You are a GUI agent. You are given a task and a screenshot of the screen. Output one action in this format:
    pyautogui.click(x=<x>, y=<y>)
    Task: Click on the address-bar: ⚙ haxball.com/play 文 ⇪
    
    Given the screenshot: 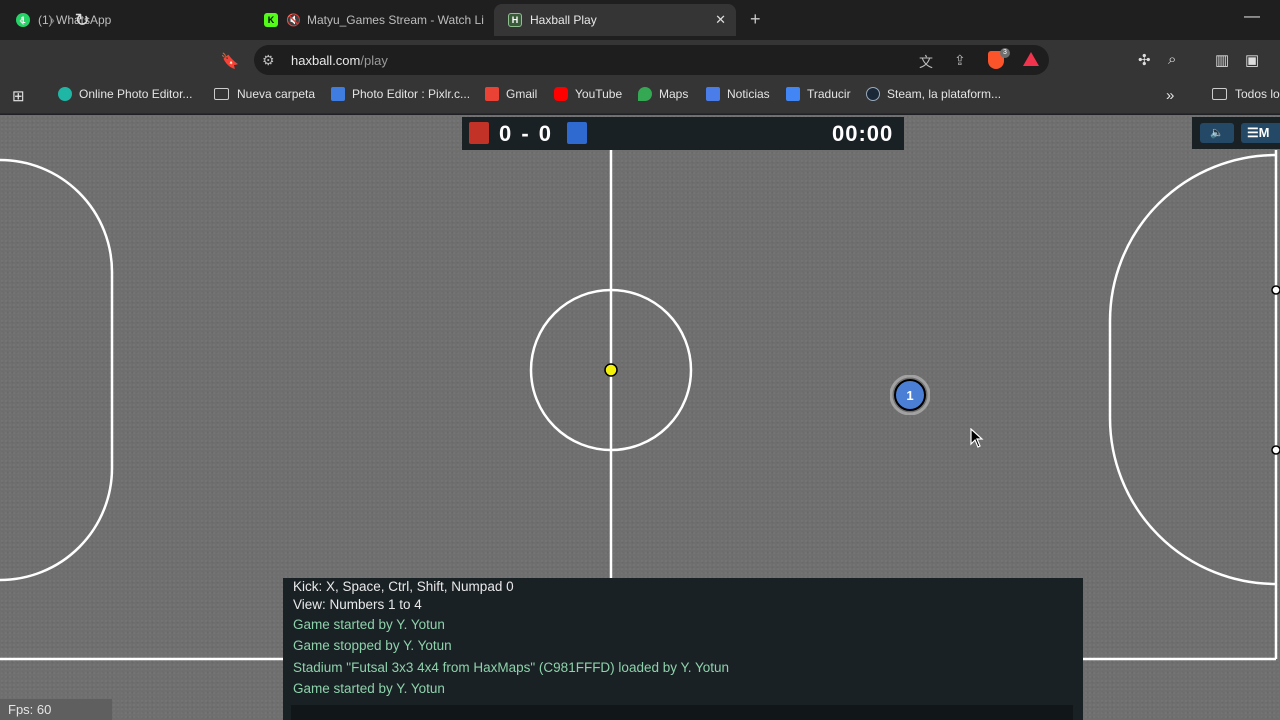 What is the action you would take?
    pyautogui.click(x=651, y=60)
    